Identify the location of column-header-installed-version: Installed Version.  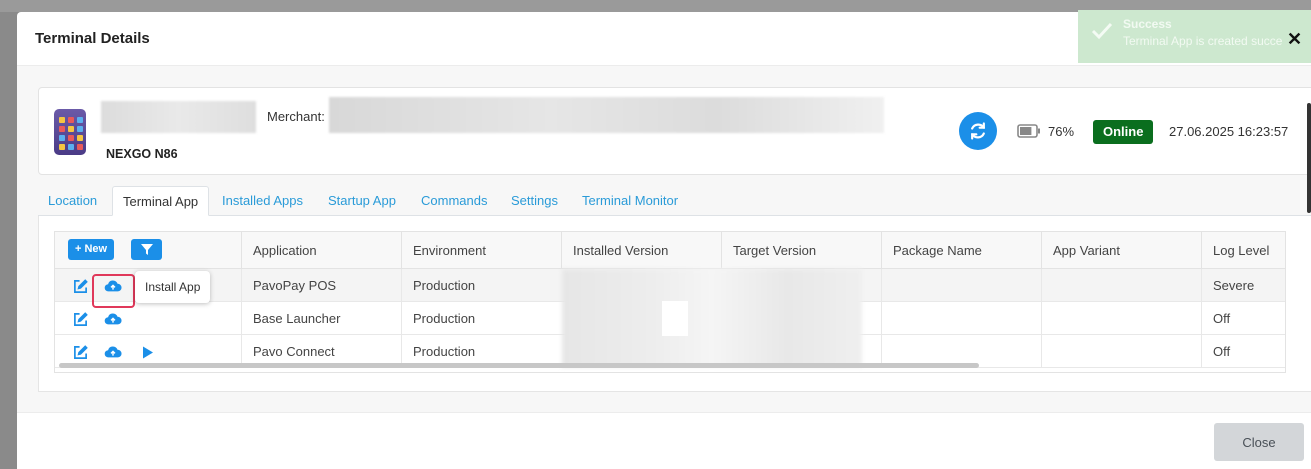
(641, 250).